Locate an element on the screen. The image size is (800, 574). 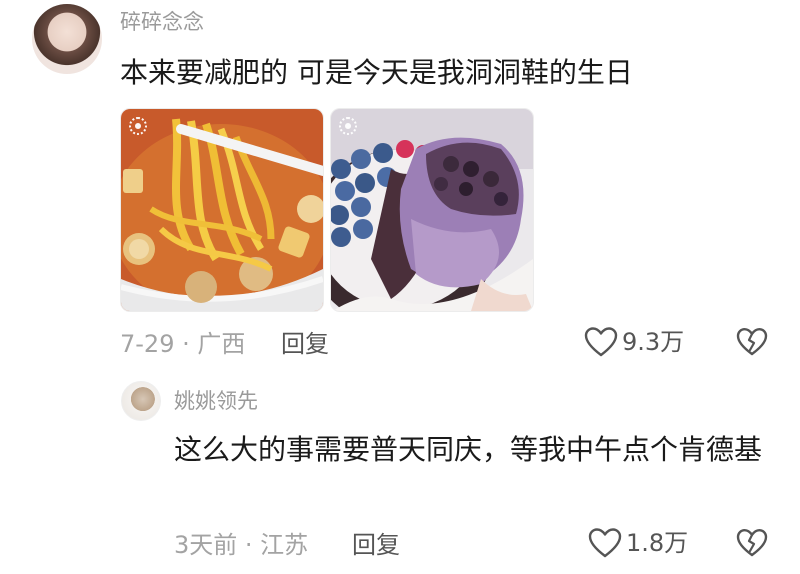
username: 姚姚领先 is located at coordinates (216, 401).